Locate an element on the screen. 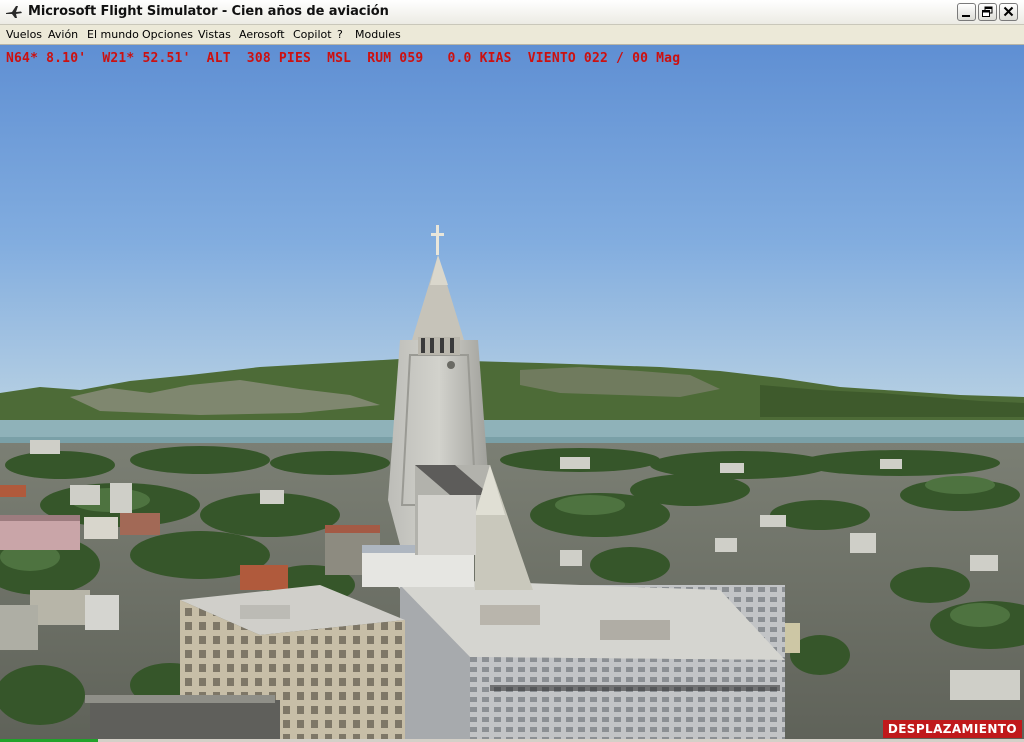  menu-vistas: Vistas is located at coordinates (214, 34).